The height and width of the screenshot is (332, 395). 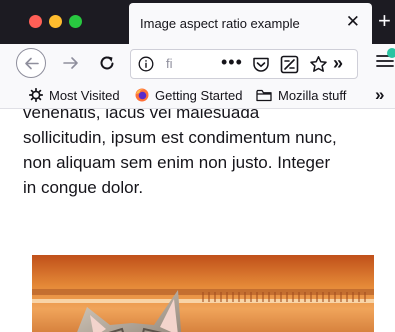 I want to click on bookmark-star-icon, so click(x=318, y=64).